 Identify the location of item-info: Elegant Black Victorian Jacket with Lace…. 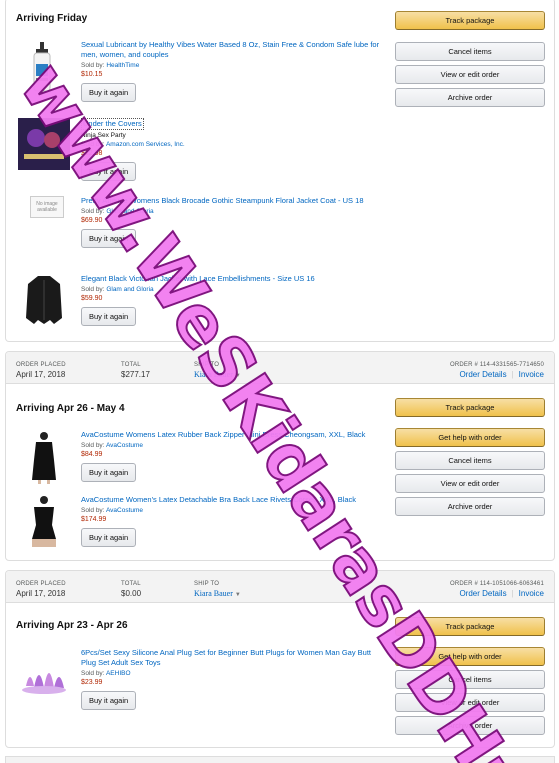
(231, 300).